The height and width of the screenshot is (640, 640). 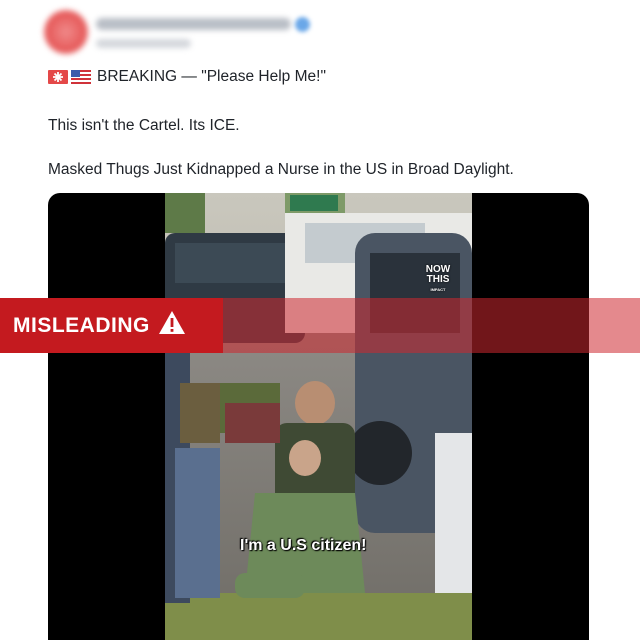 I want to click on post-text-line-2: This isn't the Cartel. Its ICE., so click(x=144, y=125).